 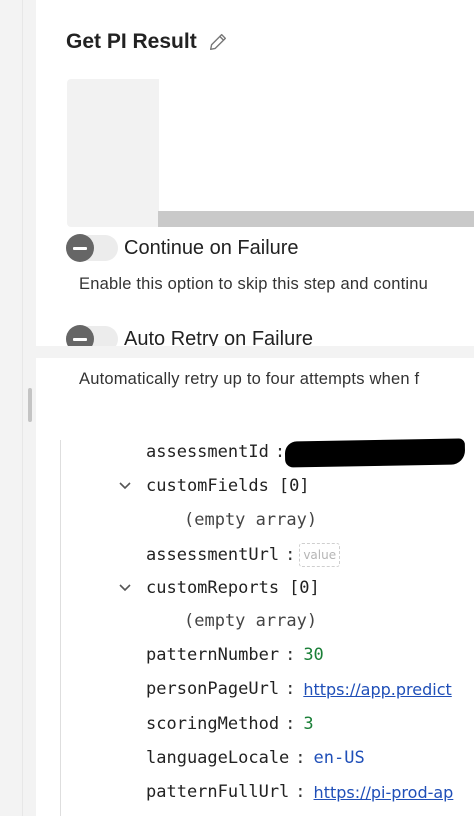 What do you see at coordinates (213, 555) in the screenshot?
I see `json-key: assessmentUrl` at bounding box center [213, 555].